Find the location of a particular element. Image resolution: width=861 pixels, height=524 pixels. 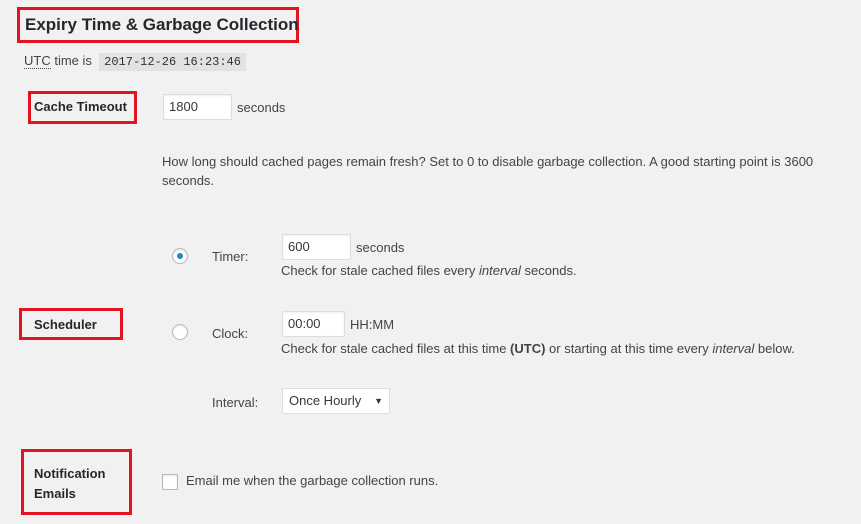

radio-selected-dot is located at coordinates (180, 256).